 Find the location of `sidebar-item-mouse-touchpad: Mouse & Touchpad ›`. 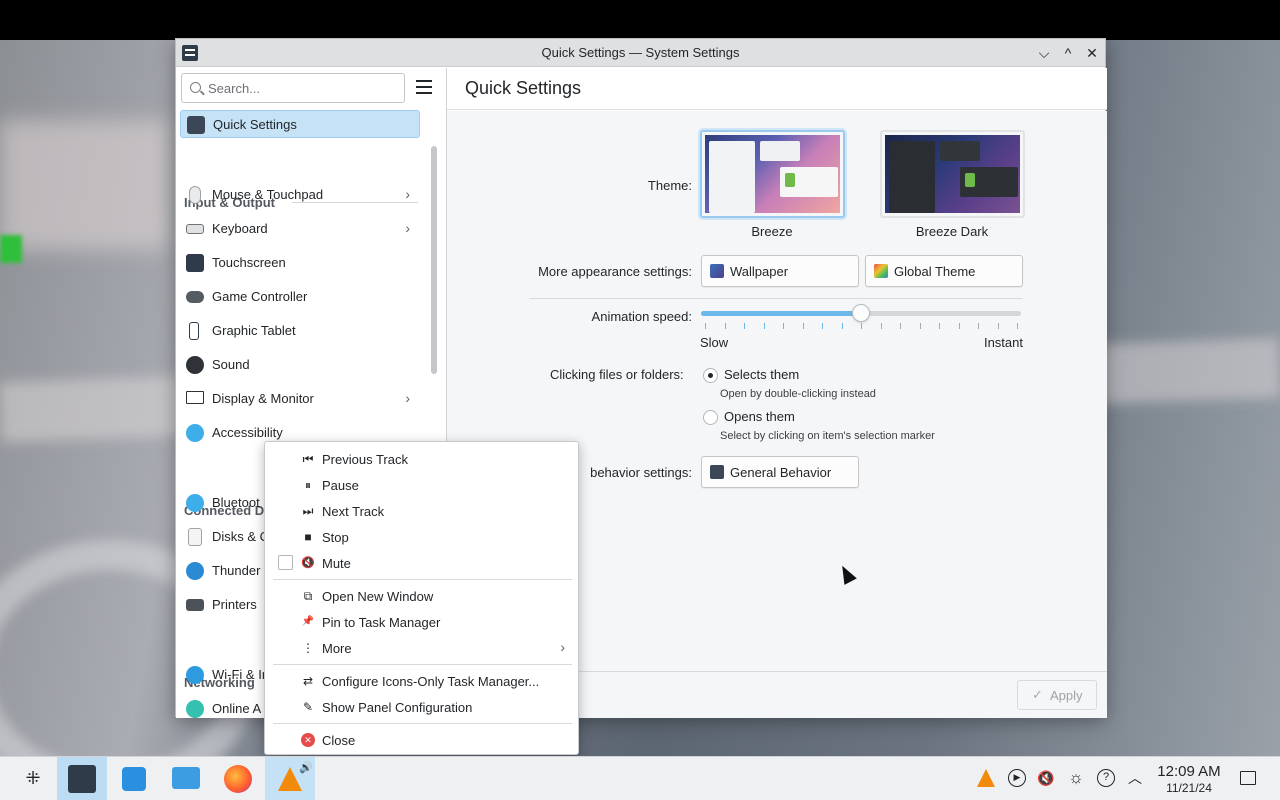

sidebar-item-mouse-touchpad: Mouse & Touchpad › is located at coordinates (300, 195).